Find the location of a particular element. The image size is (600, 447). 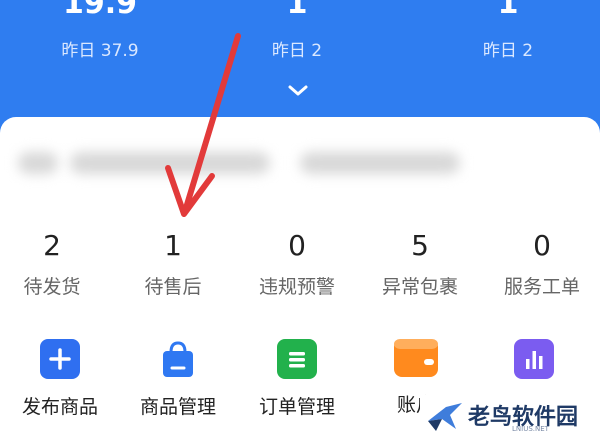

watermark-subtext: LNIUS.NET is located at coordinates (530, 429).